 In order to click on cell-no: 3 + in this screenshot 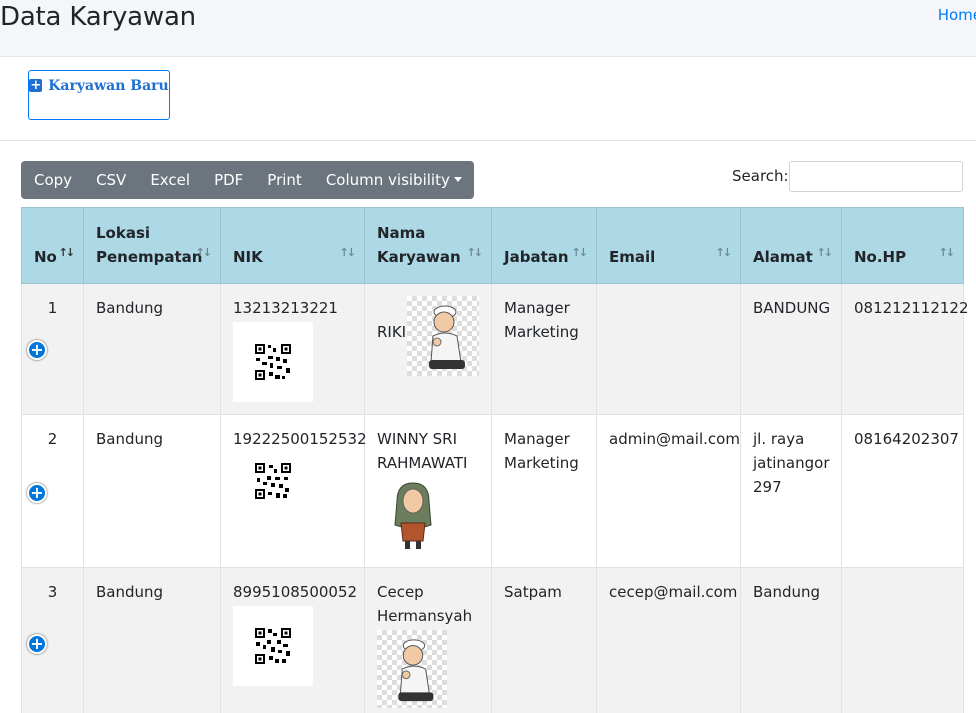, I will do `click(52, 640)`.